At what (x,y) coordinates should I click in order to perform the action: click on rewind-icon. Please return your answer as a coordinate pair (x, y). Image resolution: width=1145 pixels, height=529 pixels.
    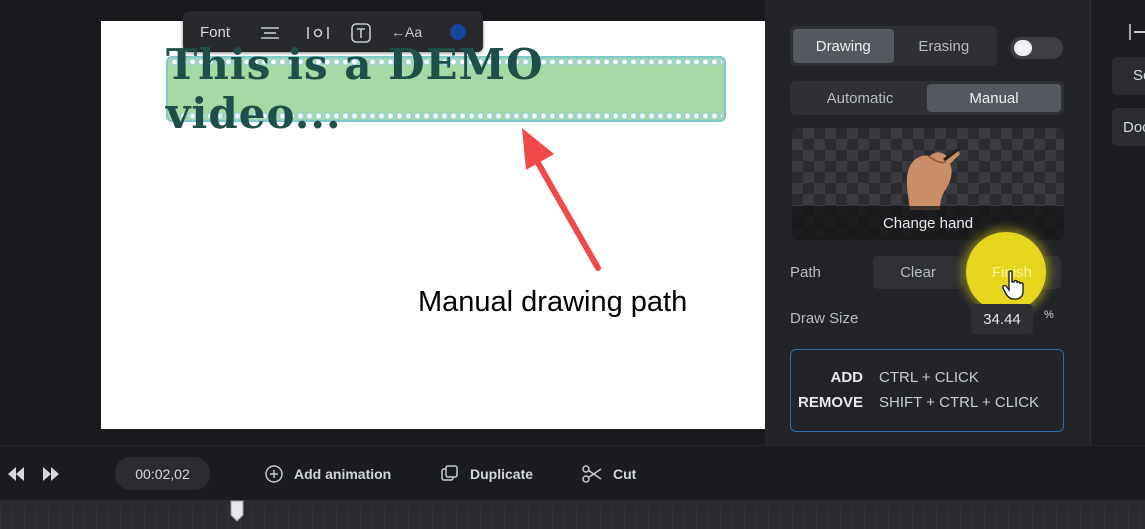
    Looking at the image, I should click on (16, 474).